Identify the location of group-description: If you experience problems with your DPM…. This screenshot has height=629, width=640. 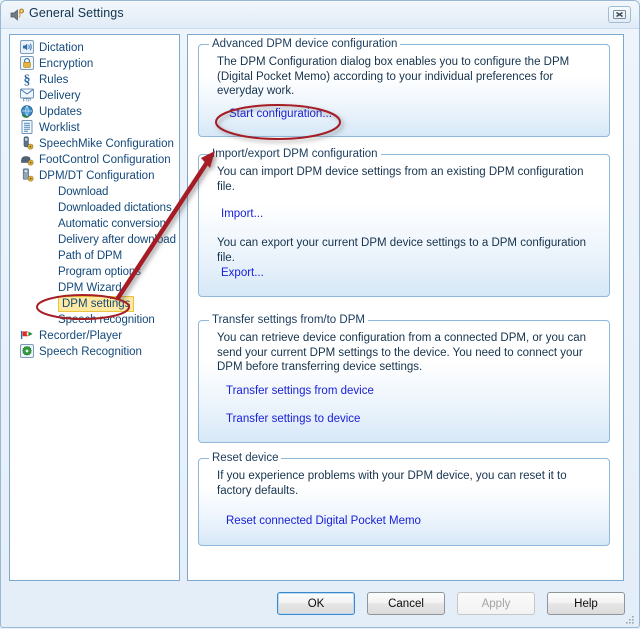
(392, 483).